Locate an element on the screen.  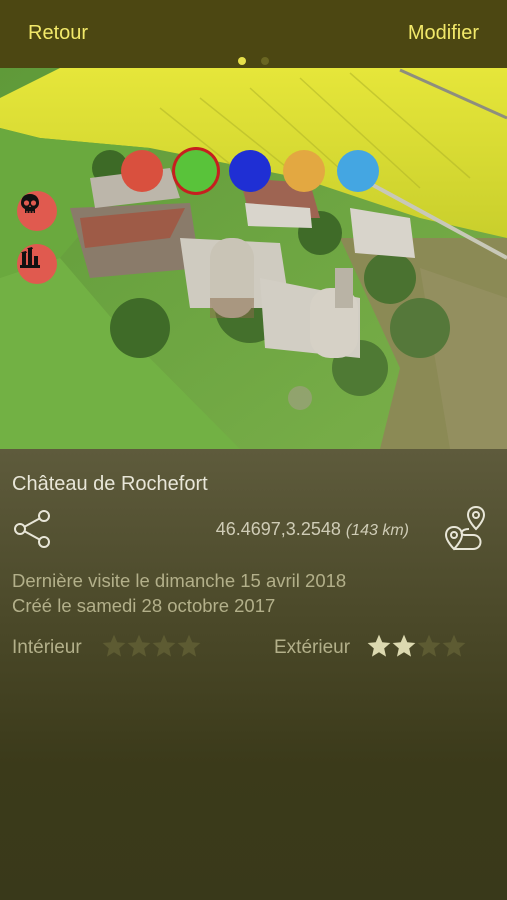
exterior-star-2-icon is located at coordinates (404, 646).